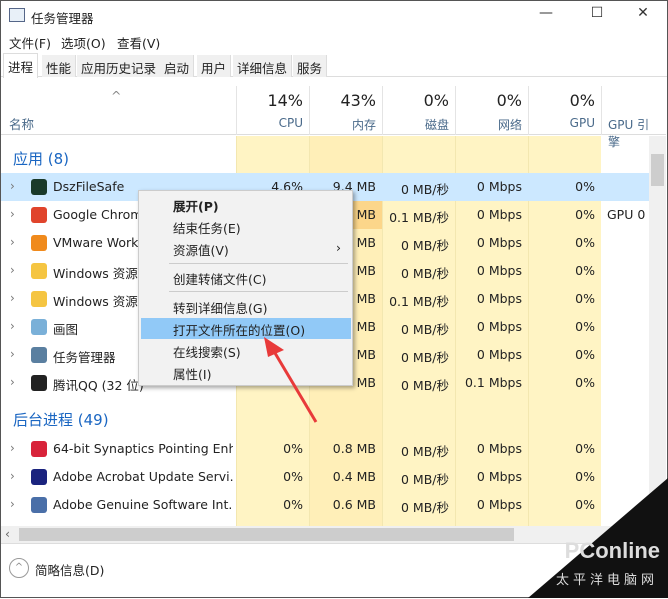 This screenshot has height=599, width=668. What do you see at coordinates (606, 580) in the screenshot?
I see `watermark-sub: 太平洋电脑网` at bounding box center [606, 580].